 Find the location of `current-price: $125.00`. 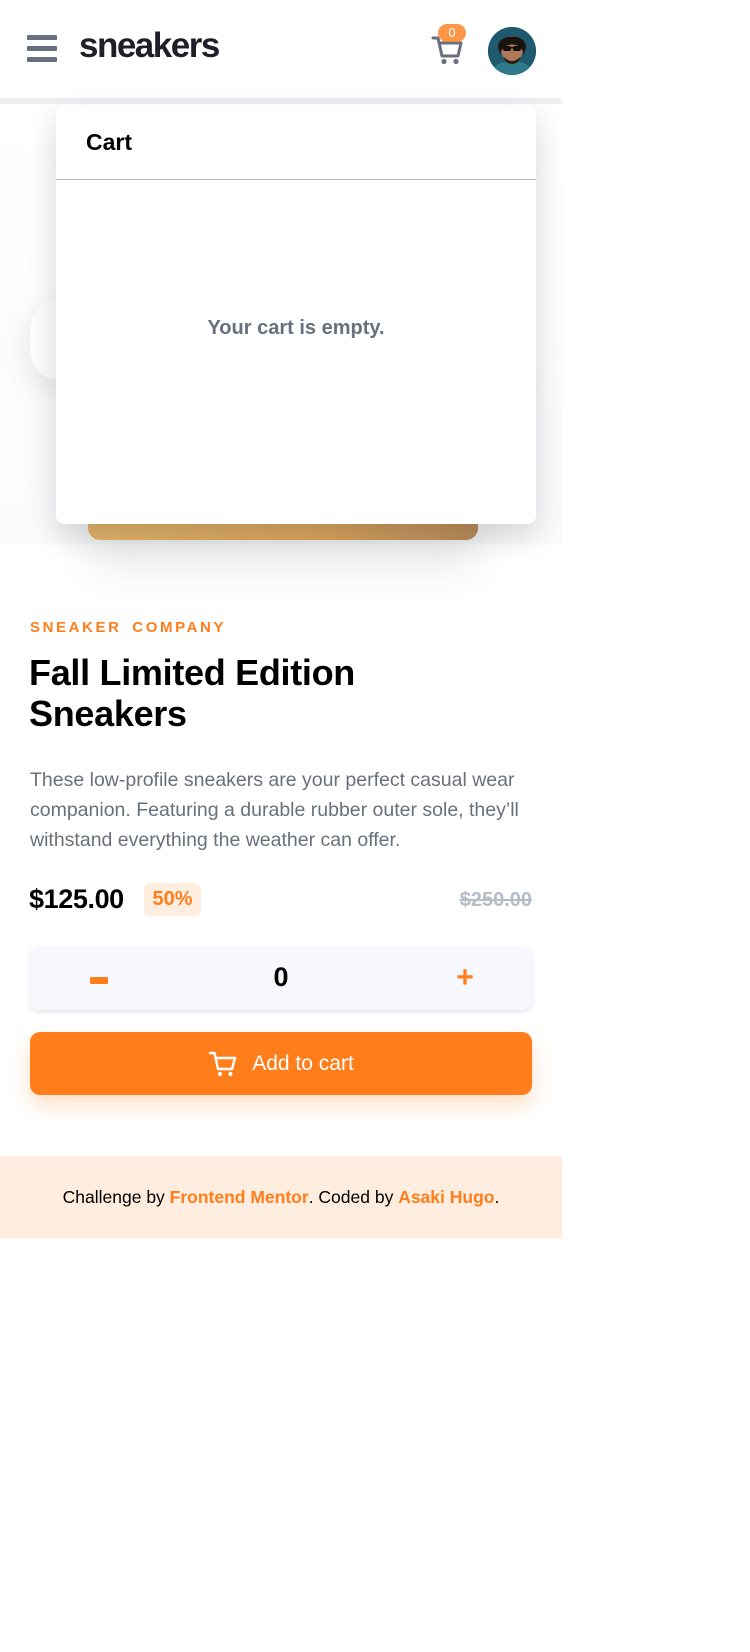

current-price: $125.00 is located at coordinates (76, 899).